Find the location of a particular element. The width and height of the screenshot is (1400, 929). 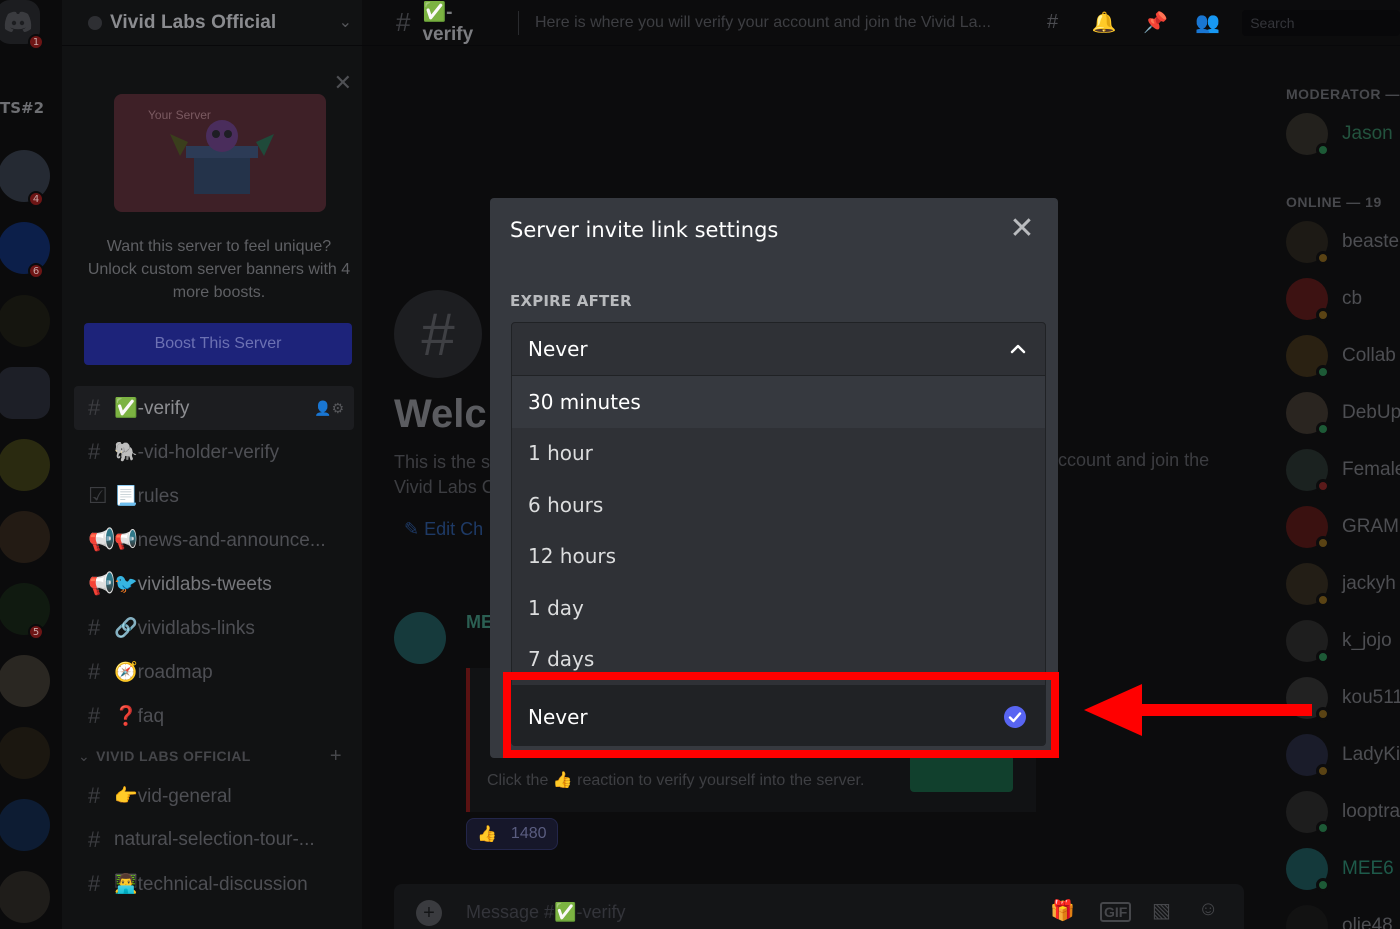

reaction-chip: 👍 1480 is located at coordinates (512, 834).